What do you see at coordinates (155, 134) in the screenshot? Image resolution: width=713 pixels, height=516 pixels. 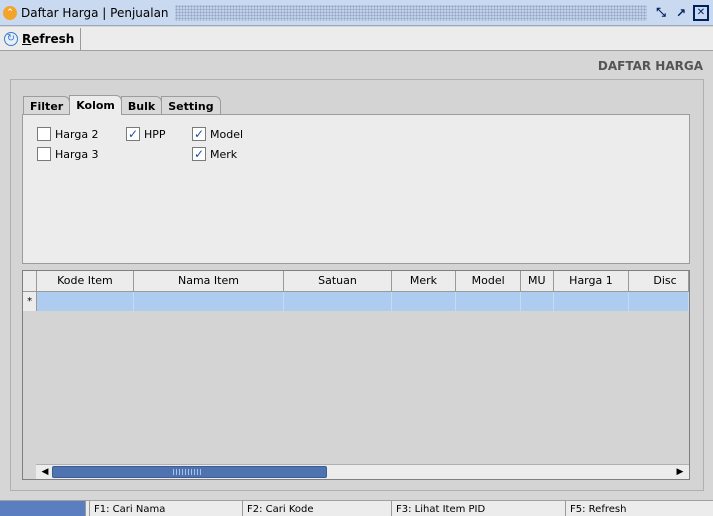 I see `checkbox-label: HPP` at bounding box center [155, 134].